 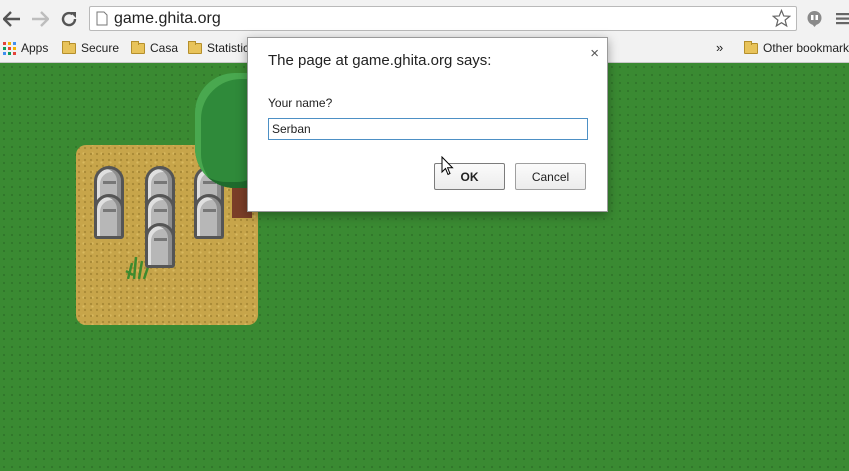 I want to click on back-arrow-icon, so click(x=11, y=19).